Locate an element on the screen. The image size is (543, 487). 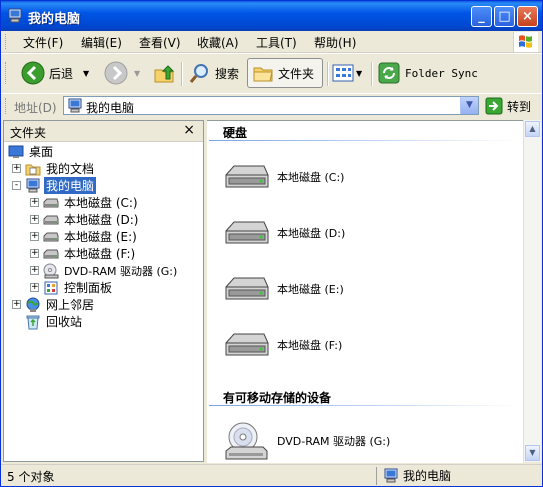
back-dropdown-icon: ▼ is located at coordinates (86, 73).